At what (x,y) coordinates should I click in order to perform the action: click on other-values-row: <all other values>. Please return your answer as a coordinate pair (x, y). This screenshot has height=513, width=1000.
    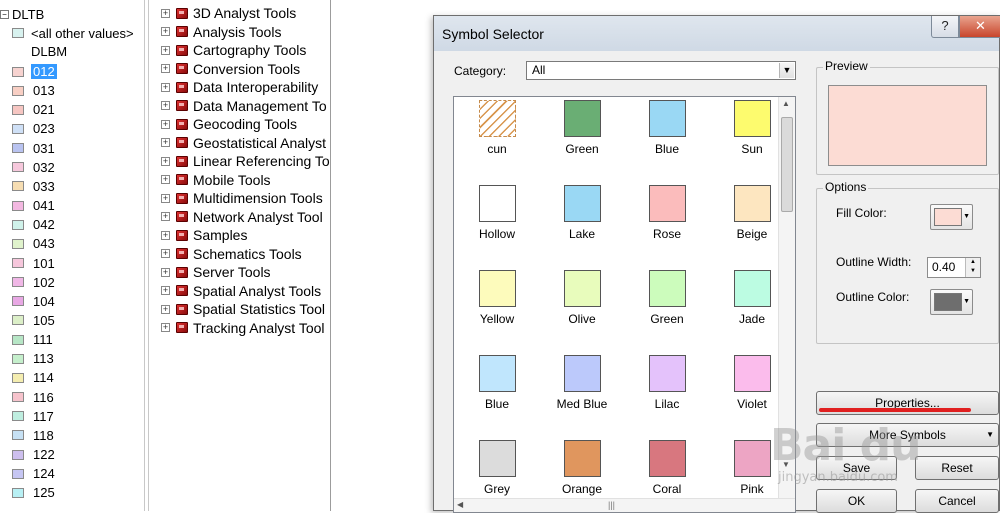
    Looking at the image, I should click on (73, 33).